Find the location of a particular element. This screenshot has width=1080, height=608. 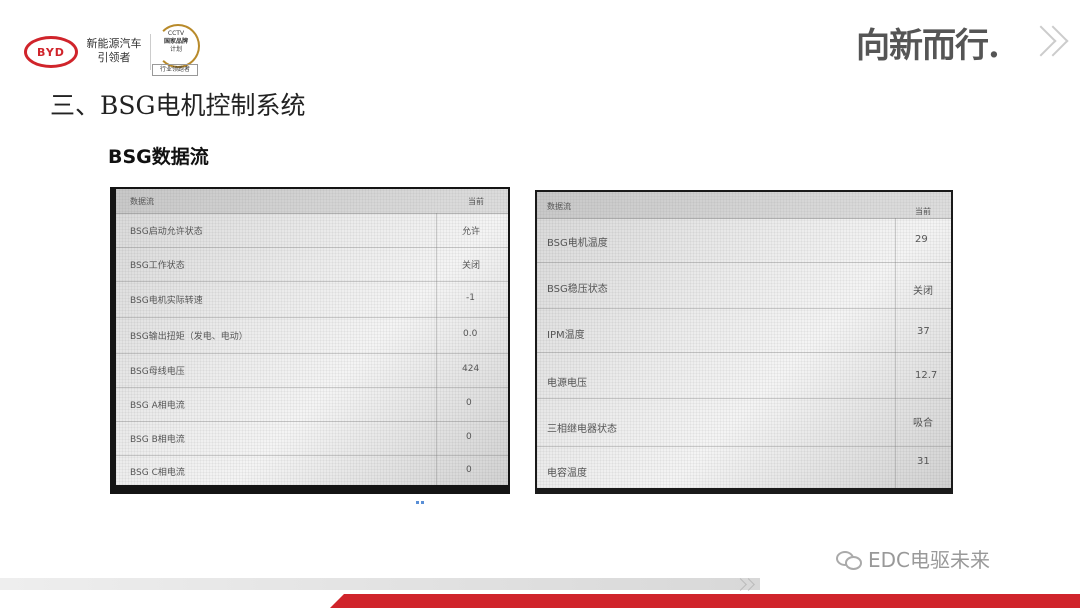

row-label: BSG C相电流 is located at coordinates (157, 473).